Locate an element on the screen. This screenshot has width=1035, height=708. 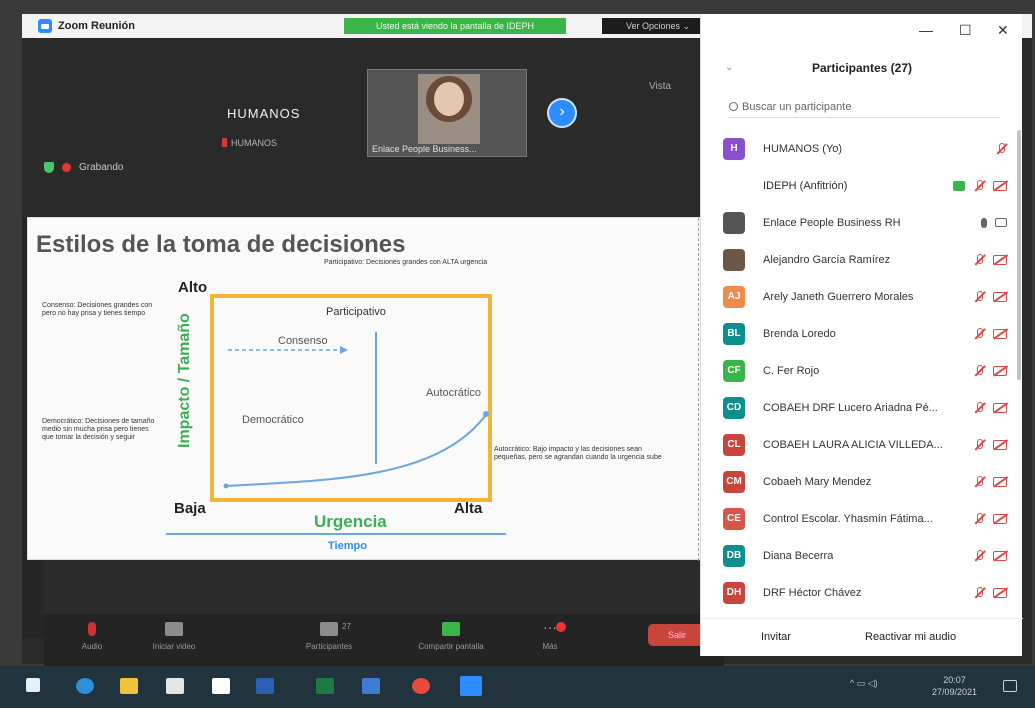
participant-avatar: BL is located at coordinates (734, 333).